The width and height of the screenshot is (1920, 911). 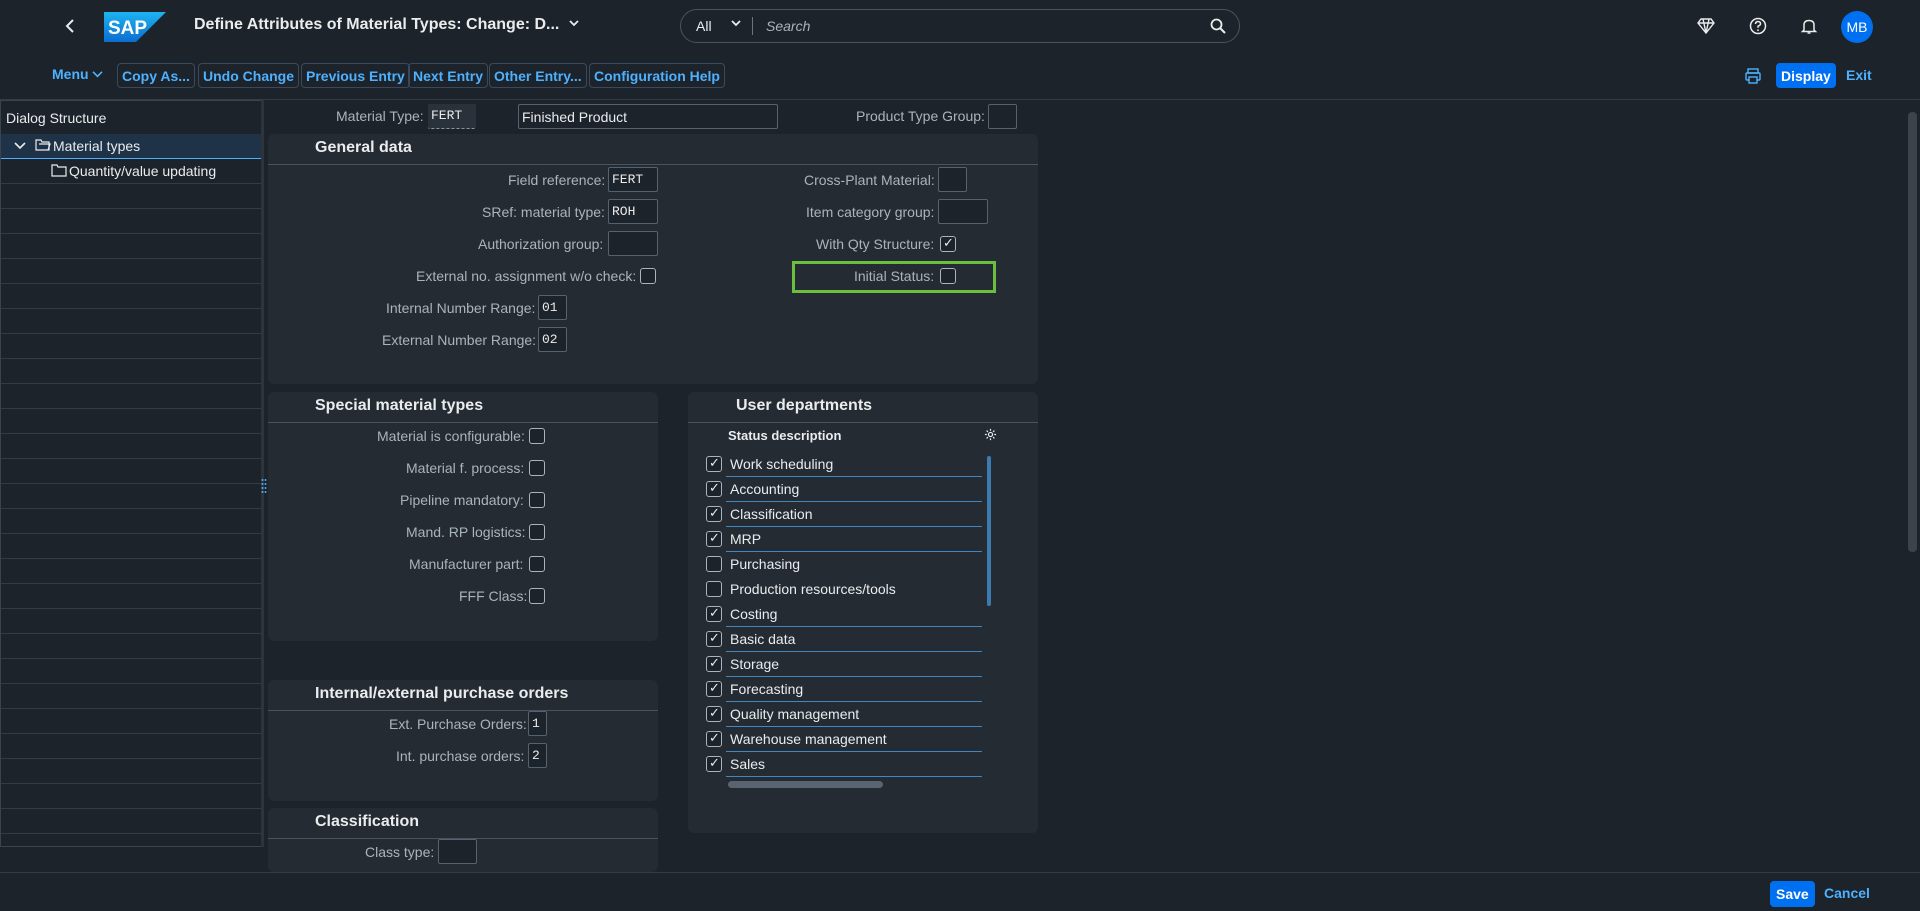 I want to click on table-row: Purchasing, so click(x=843, y=564).